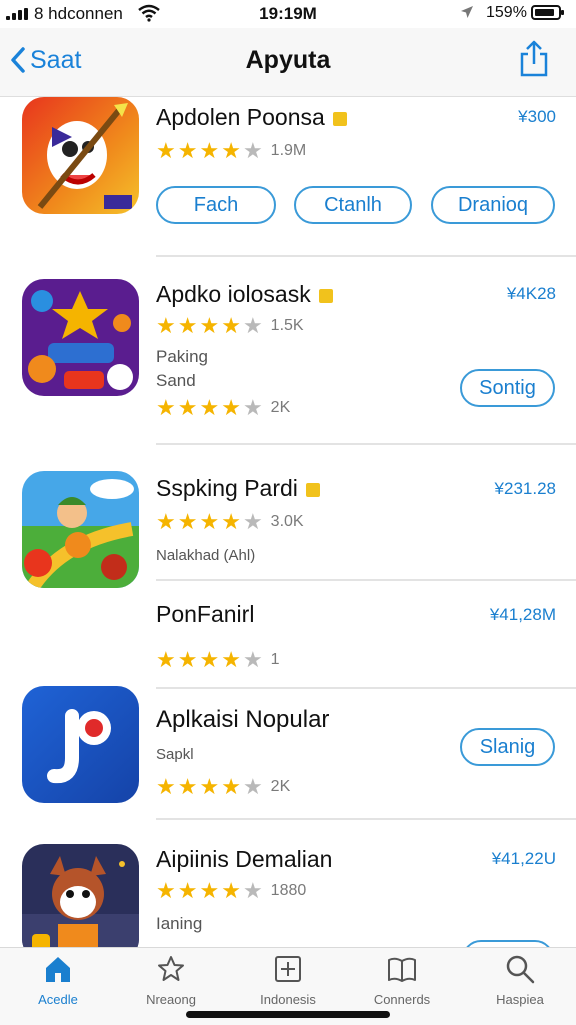  Describe the element at coordinates (288, 150) in the screenshot. I see `rating-count: 1.9M` at that location.